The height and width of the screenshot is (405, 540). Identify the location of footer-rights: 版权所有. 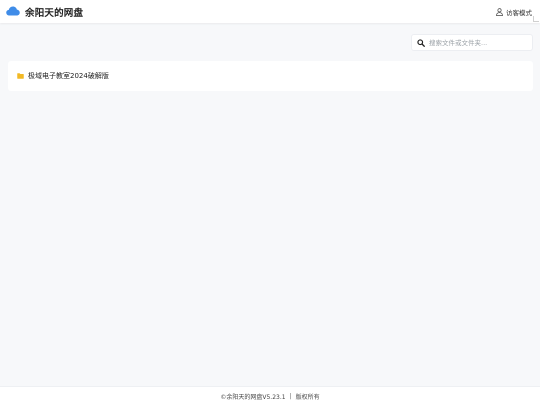
(307, 397).